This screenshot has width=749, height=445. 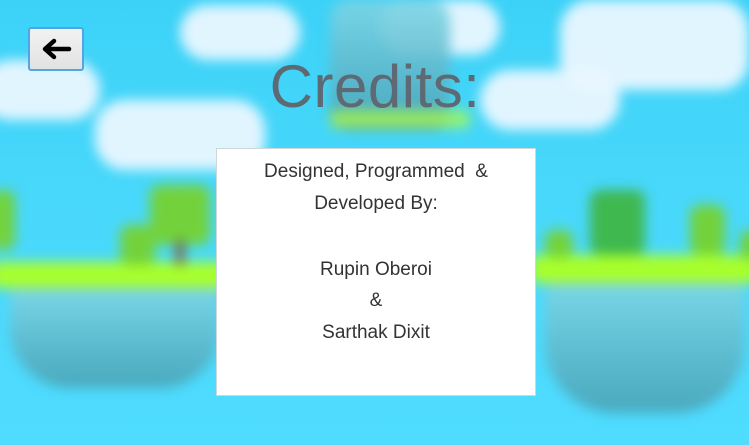 What do you see at coordinates (375, 86) in the screenshot?
I see `page-title: Credits:` at bounding box center [375, 86].